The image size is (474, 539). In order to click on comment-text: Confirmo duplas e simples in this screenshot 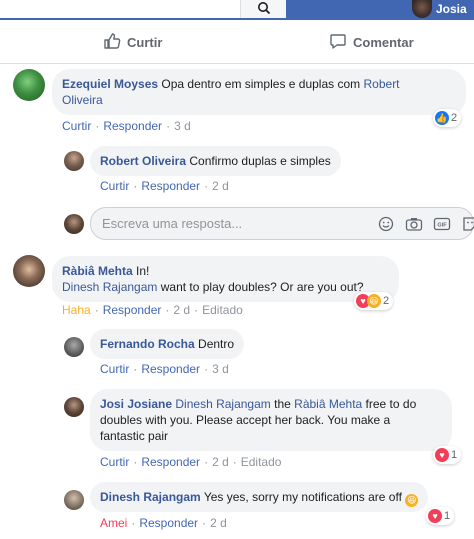, I will do `click(260, 161)`.